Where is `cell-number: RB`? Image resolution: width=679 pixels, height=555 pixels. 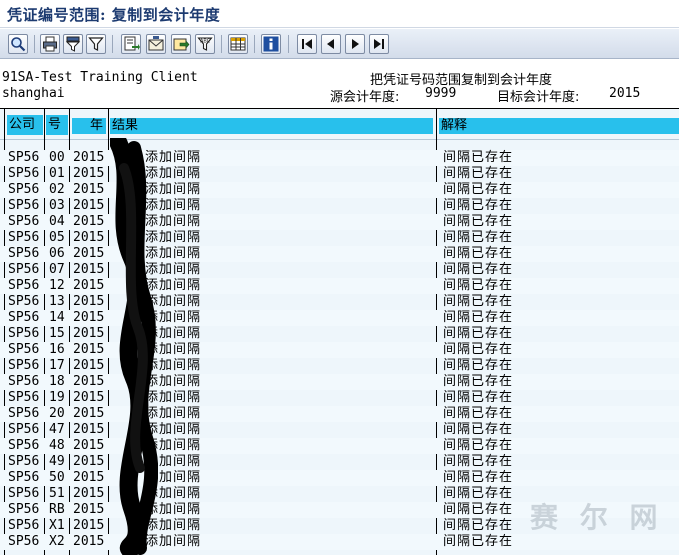 cell-number: RB is located at coordinates (57, 509).